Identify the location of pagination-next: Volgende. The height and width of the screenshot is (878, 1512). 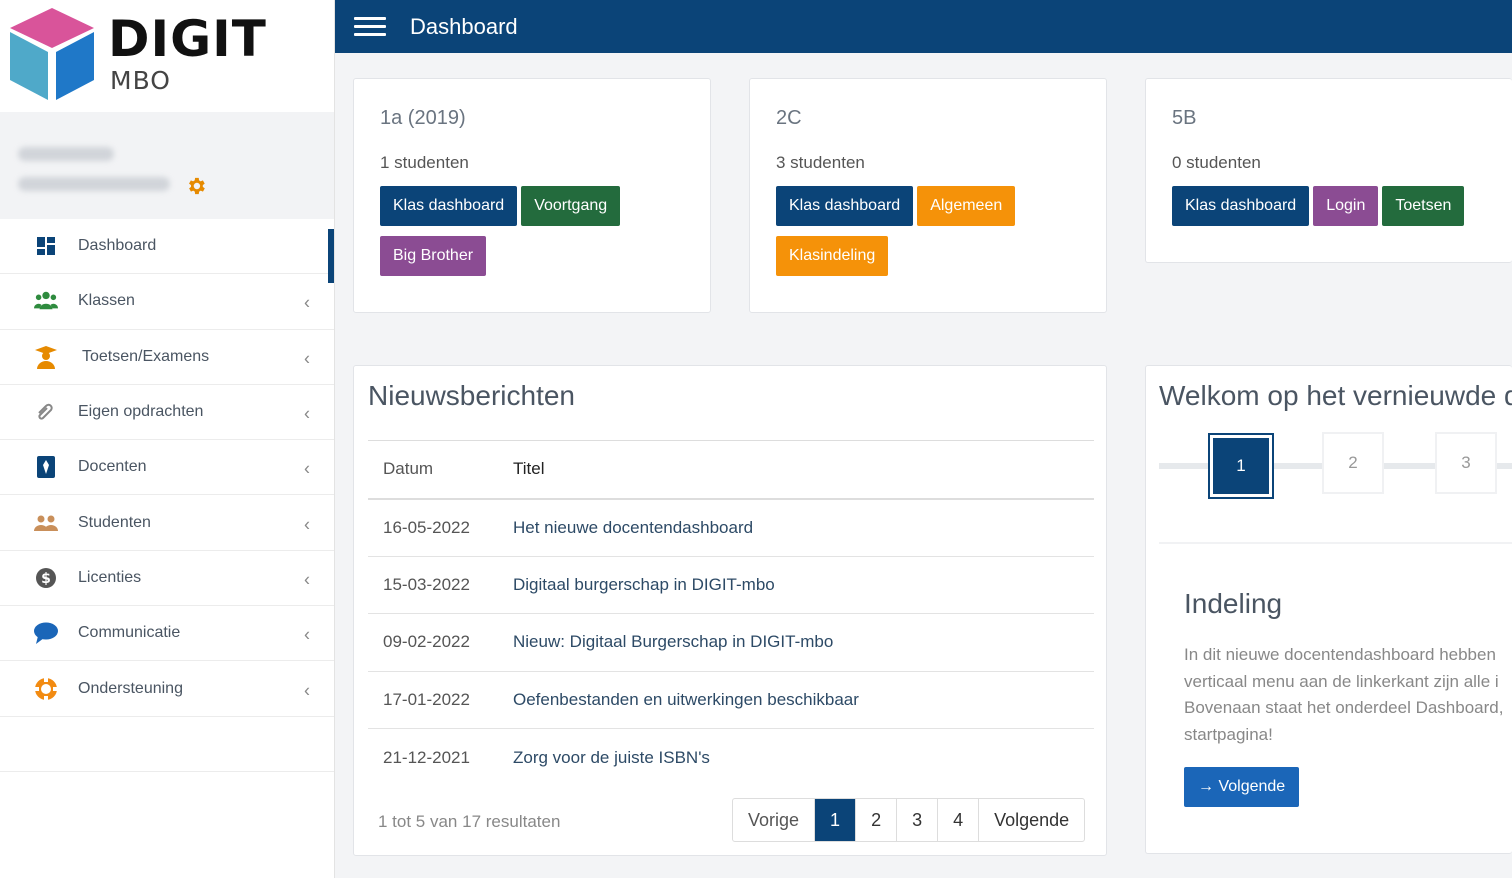
(1031, 820).